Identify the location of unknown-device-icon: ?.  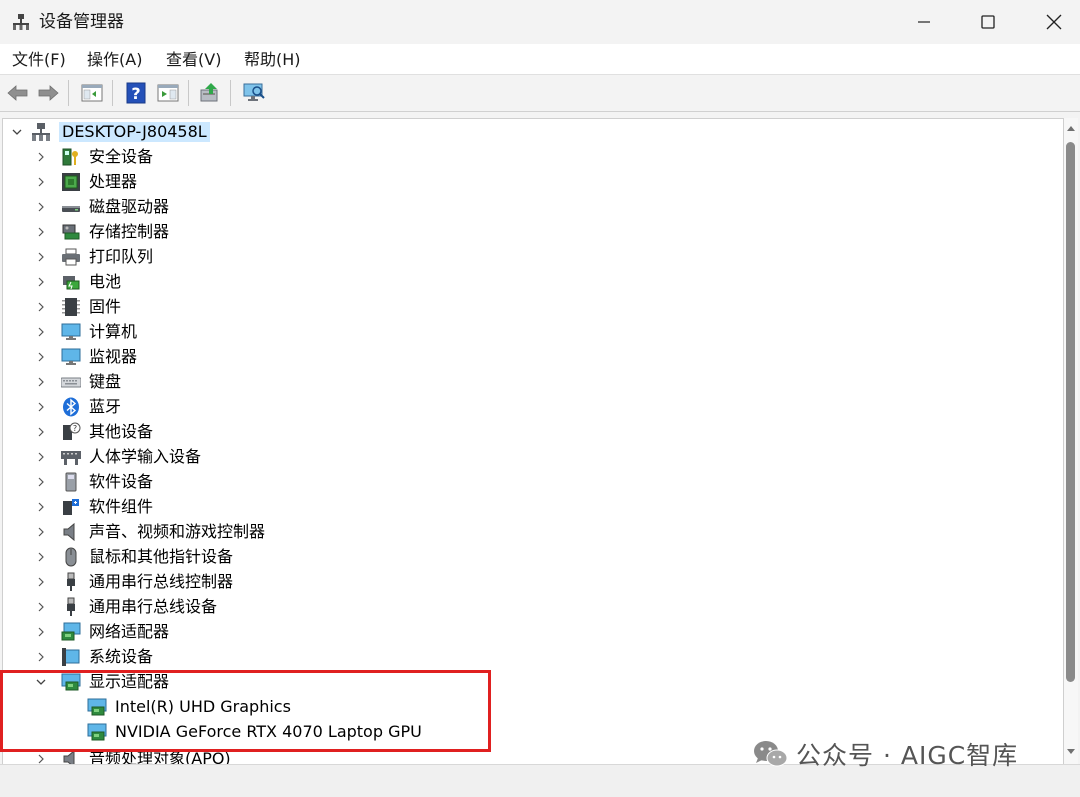
(72, 431).